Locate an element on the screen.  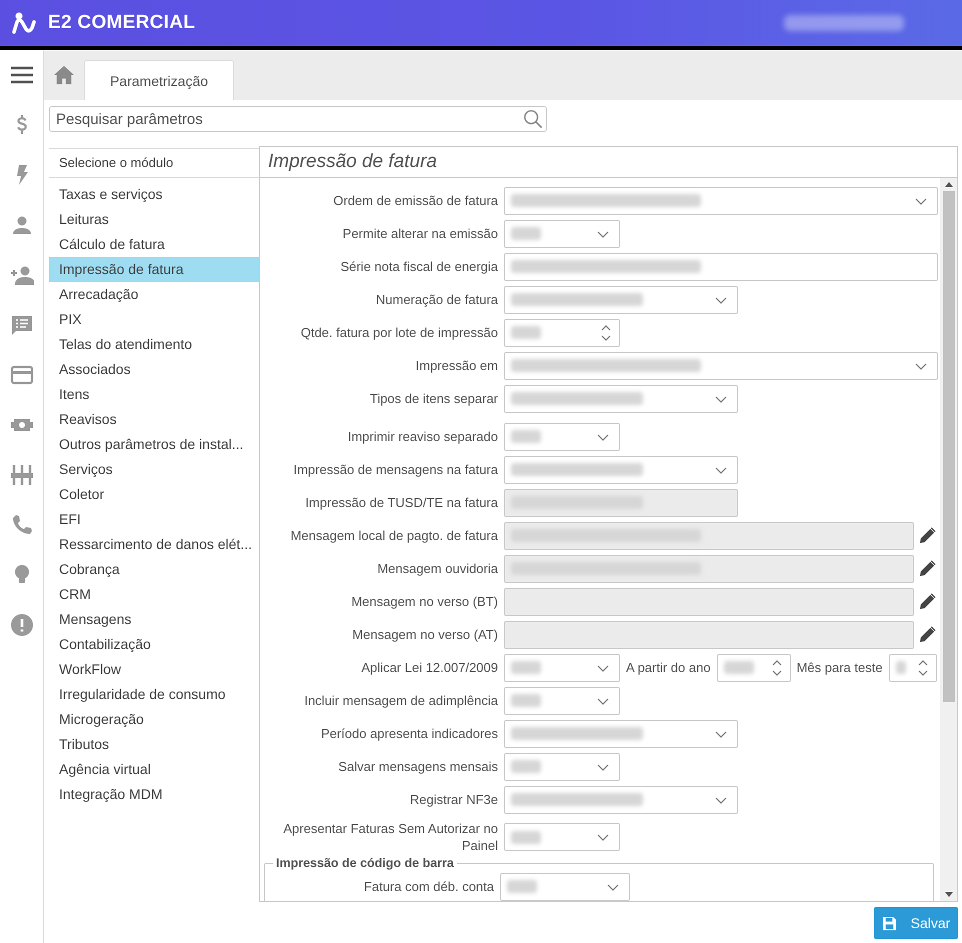
module-item: Microgeração is located at coordinates (154, 719).